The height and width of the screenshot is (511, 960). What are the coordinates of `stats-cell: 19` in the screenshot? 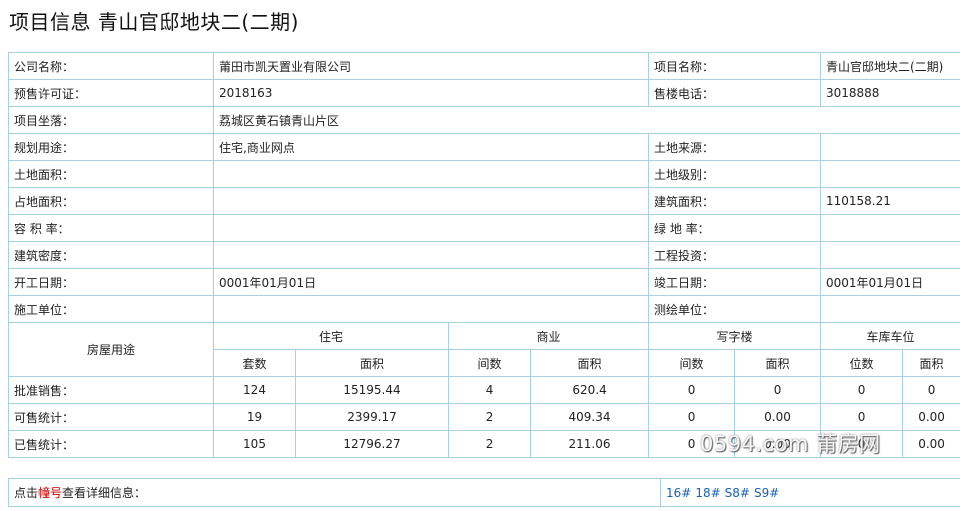 It's located at (254, 417).